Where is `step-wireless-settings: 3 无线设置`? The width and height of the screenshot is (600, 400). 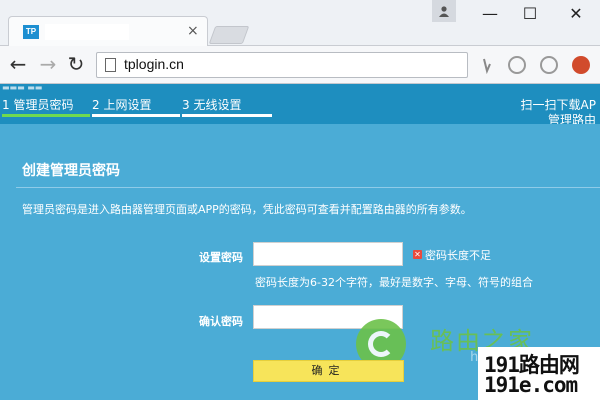 step-wireless-settings: 3 无线设置 is located at coordinates (211, 104).